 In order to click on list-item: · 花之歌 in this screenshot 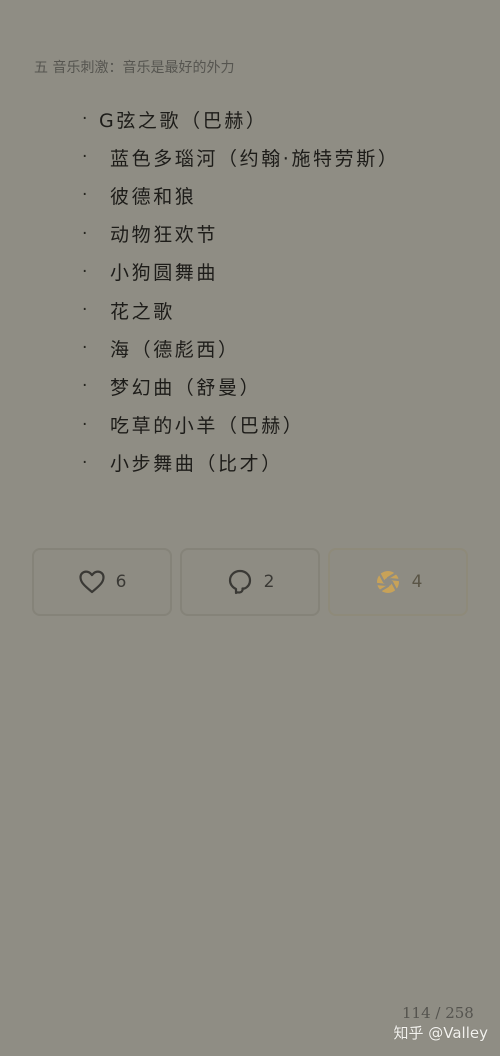, I will do `click(240, 310)`.